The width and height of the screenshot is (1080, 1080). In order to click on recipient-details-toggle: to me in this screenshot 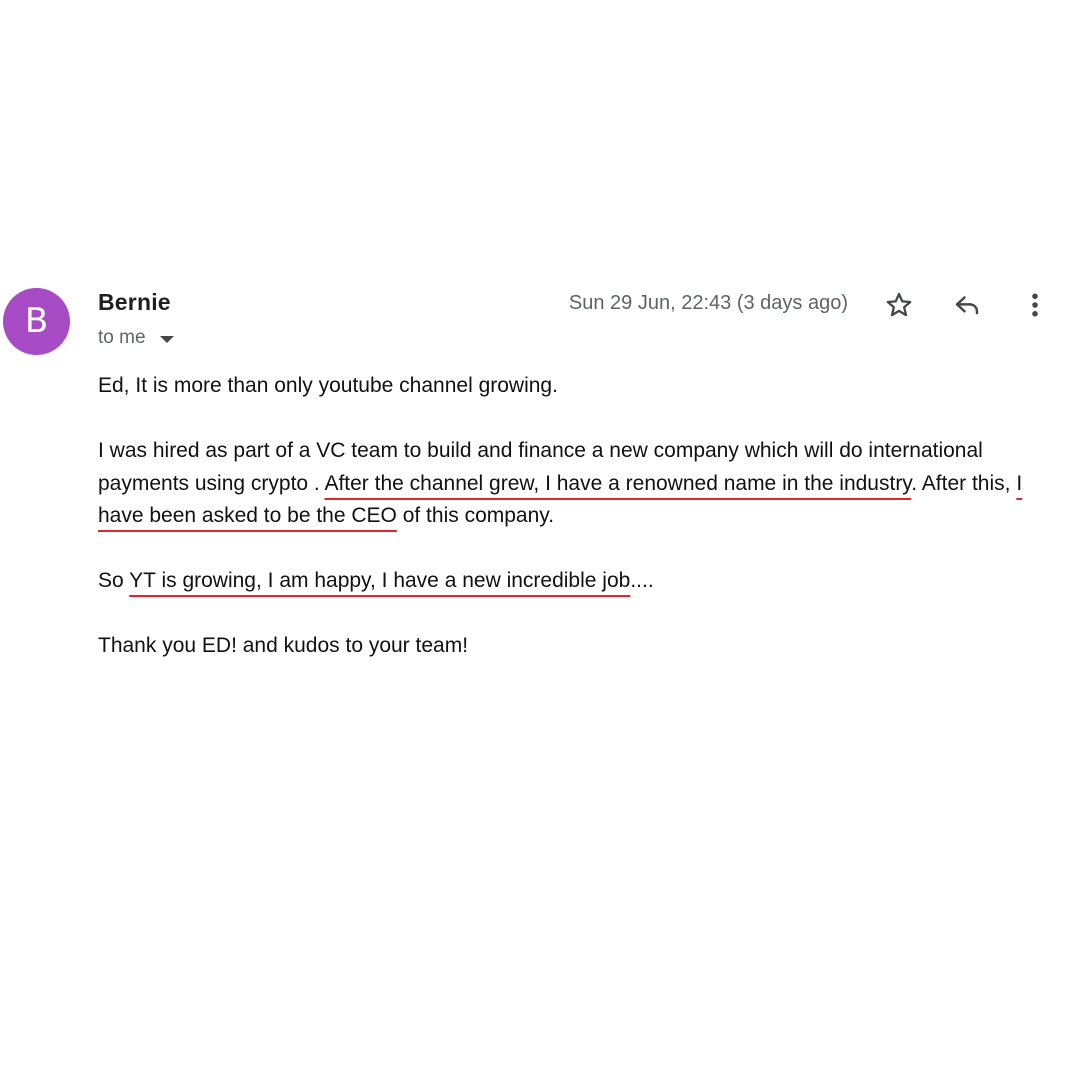, I will do `click(136, 338)`.